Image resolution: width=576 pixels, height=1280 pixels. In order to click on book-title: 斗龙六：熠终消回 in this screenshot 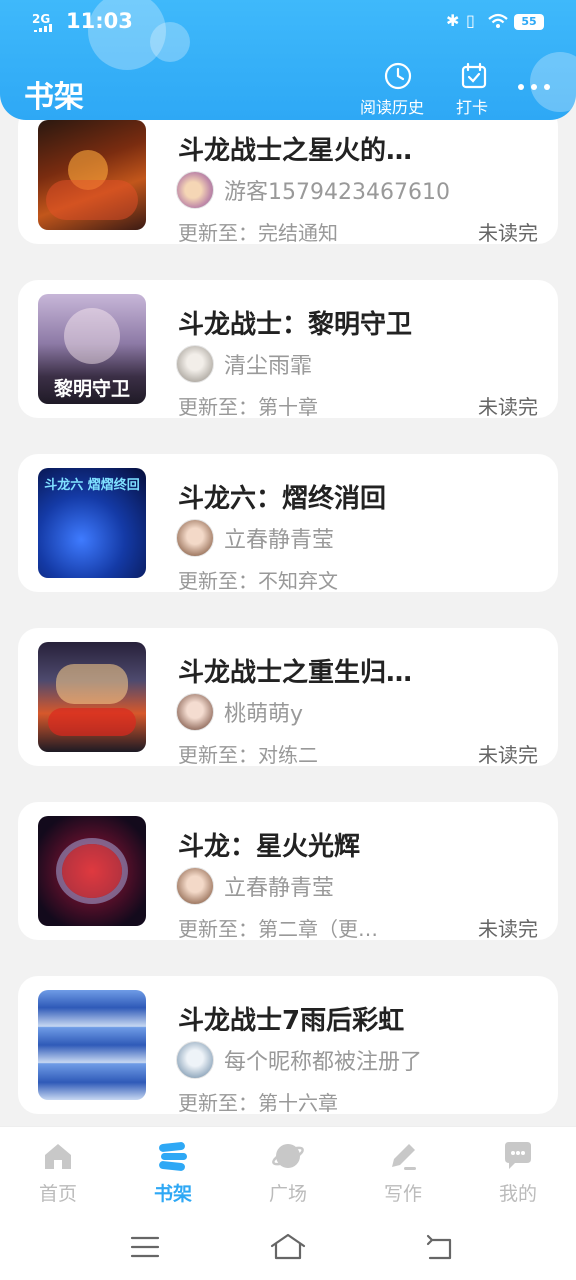, I will do `click(282, 499)`.